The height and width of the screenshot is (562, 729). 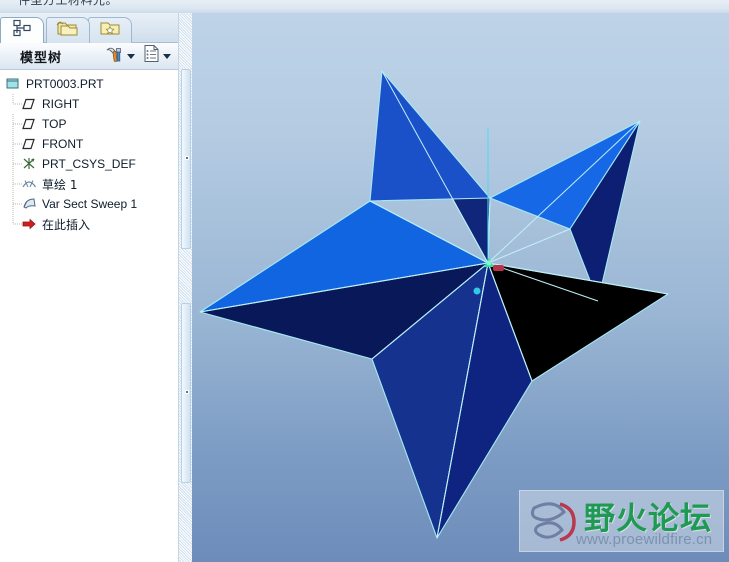 I want to click on tree-node-datum-top: TOP, so click(x=89, y=124).